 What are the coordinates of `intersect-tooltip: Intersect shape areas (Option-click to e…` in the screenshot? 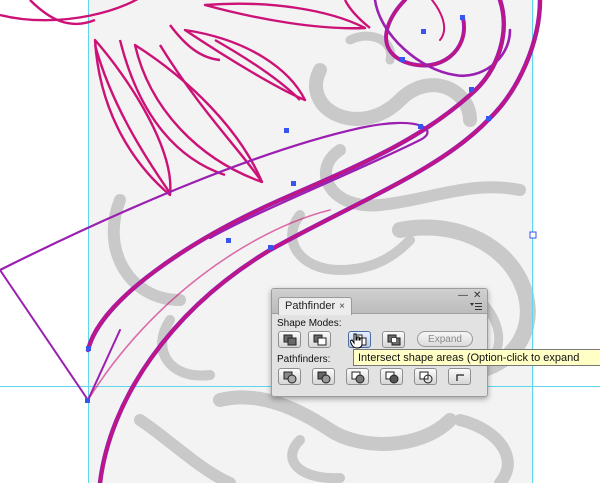 It's located at (476, 357).